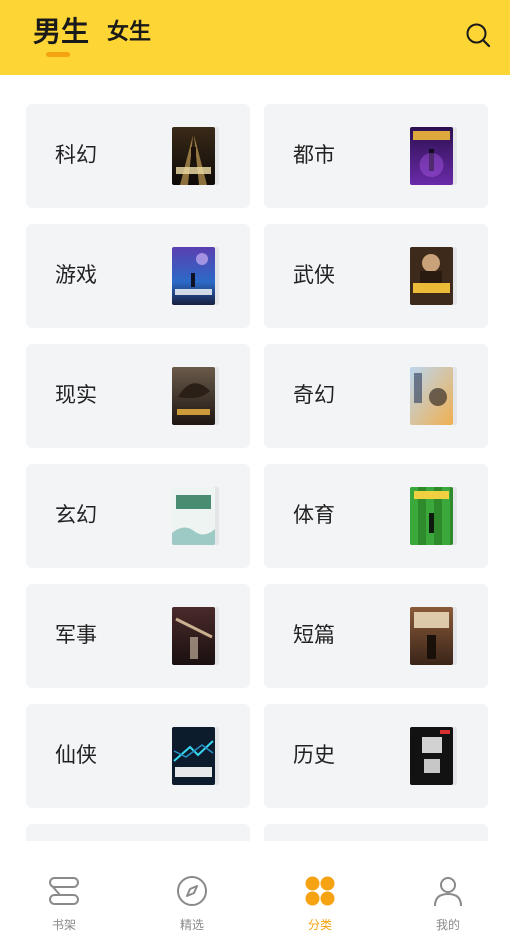 Image resolution: width=510 pixels, height=936 pixels. Describe the element at coordinates (314, 275) in the screenshot. I see `category-label: 武侠` at that location.